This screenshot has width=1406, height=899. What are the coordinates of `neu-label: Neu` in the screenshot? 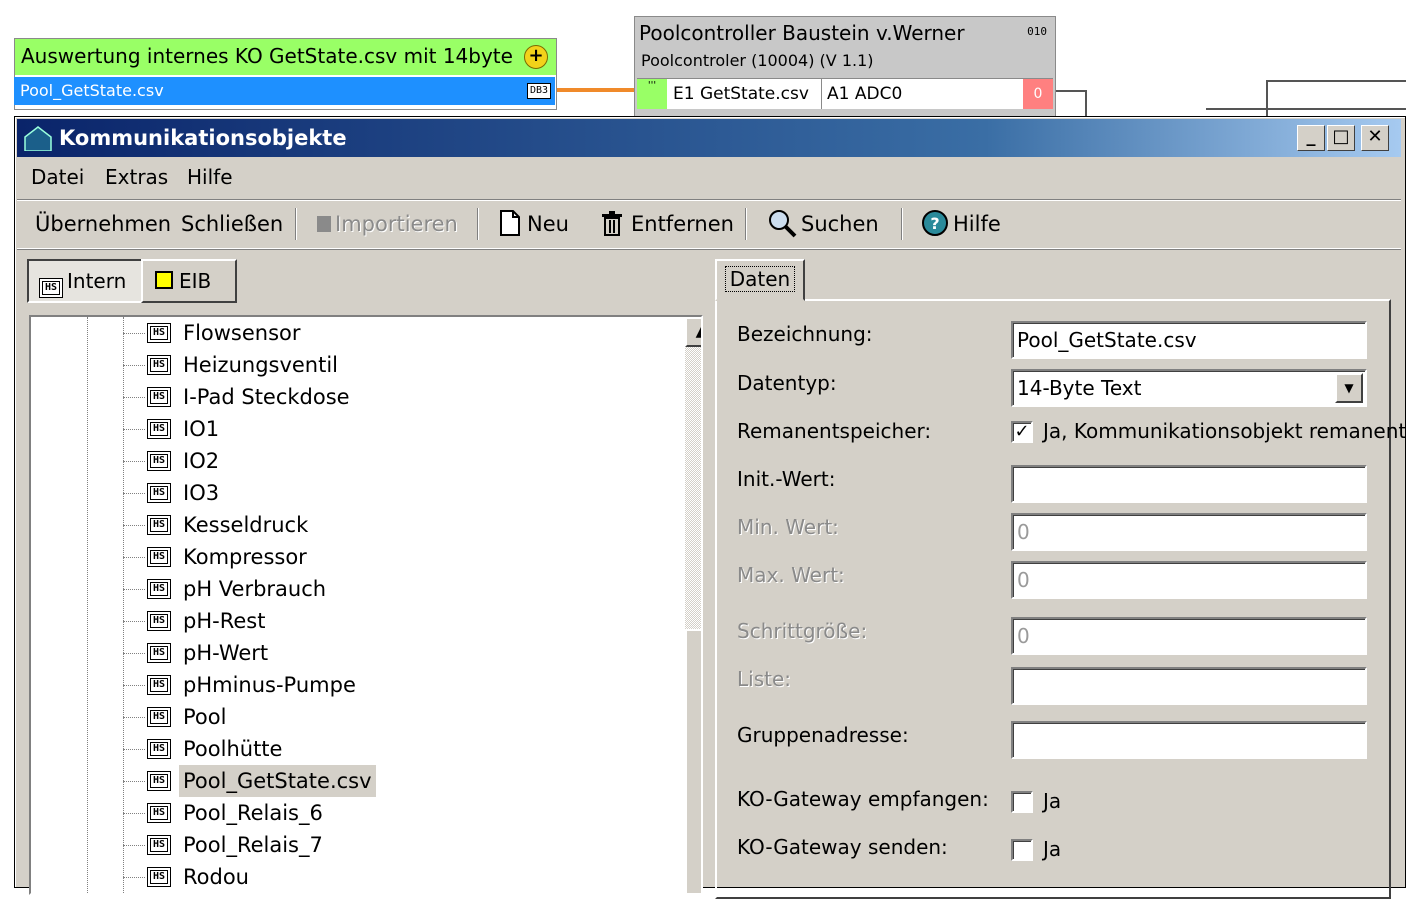 It's located at (548, 224).